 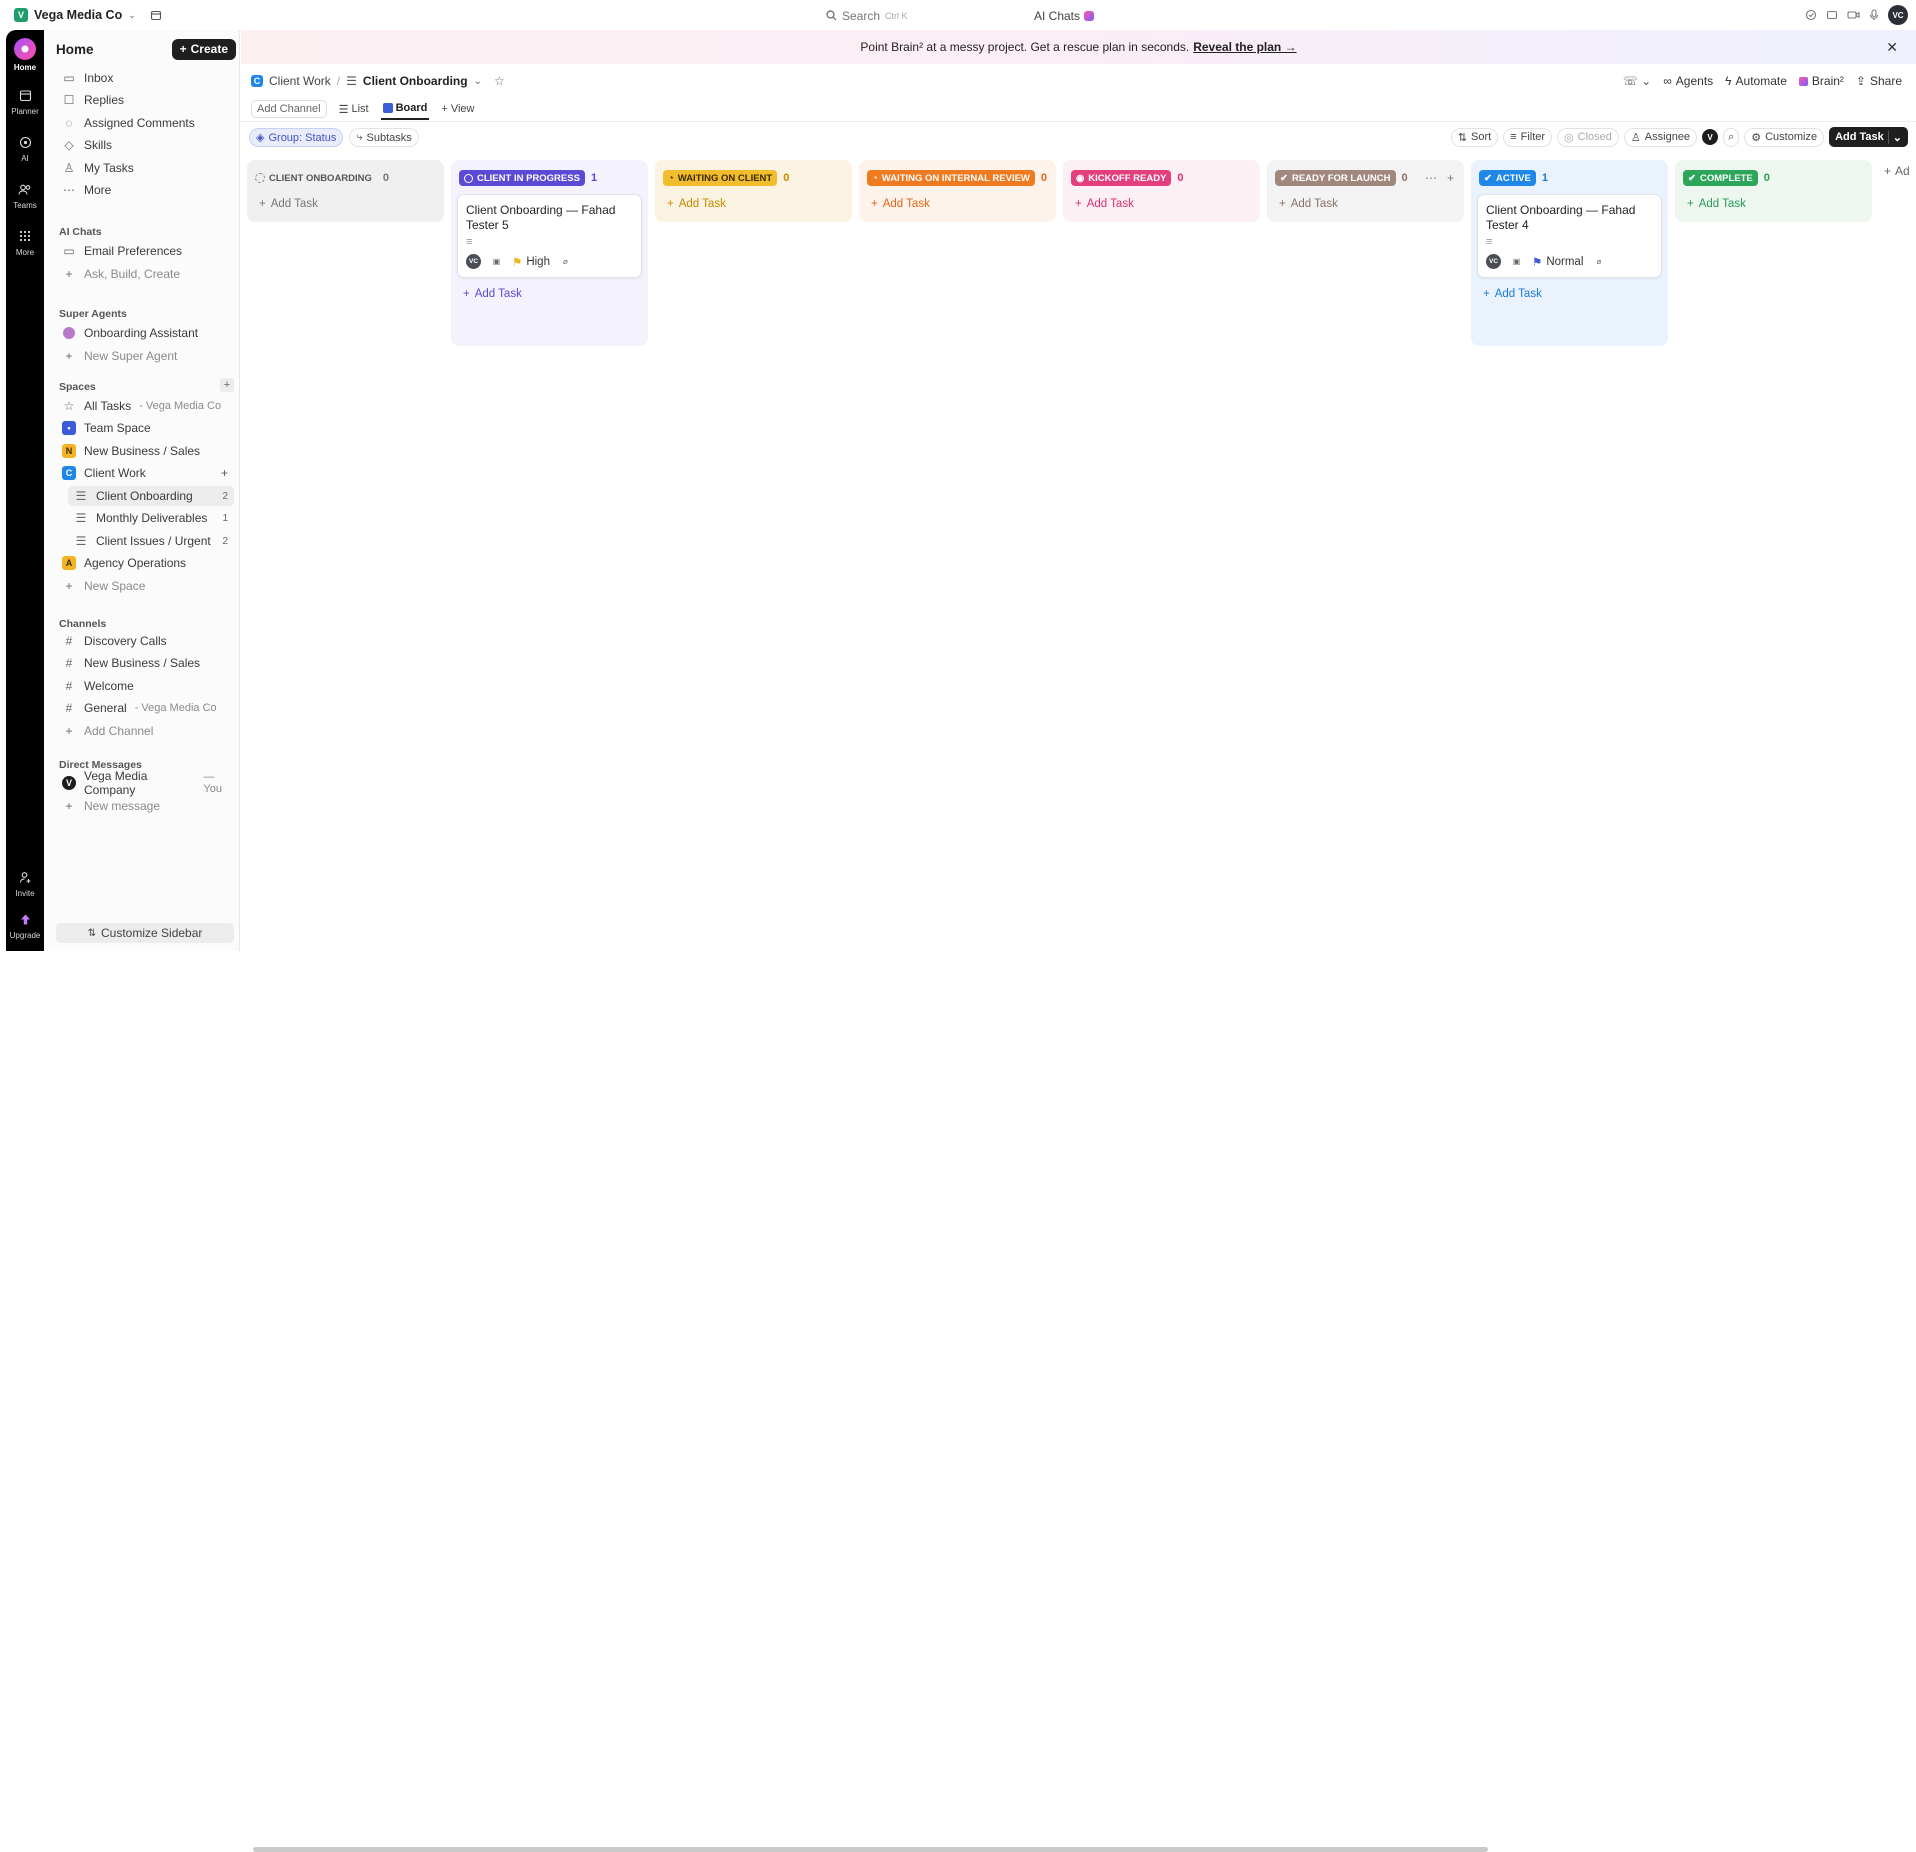 I want to click on brain-button: Brain², so click(x=1821, y=81).